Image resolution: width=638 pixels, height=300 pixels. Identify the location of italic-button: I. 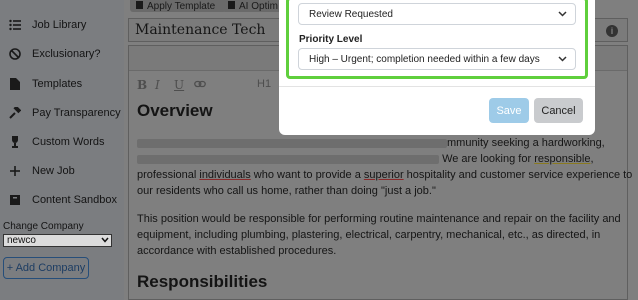
(157, 85).